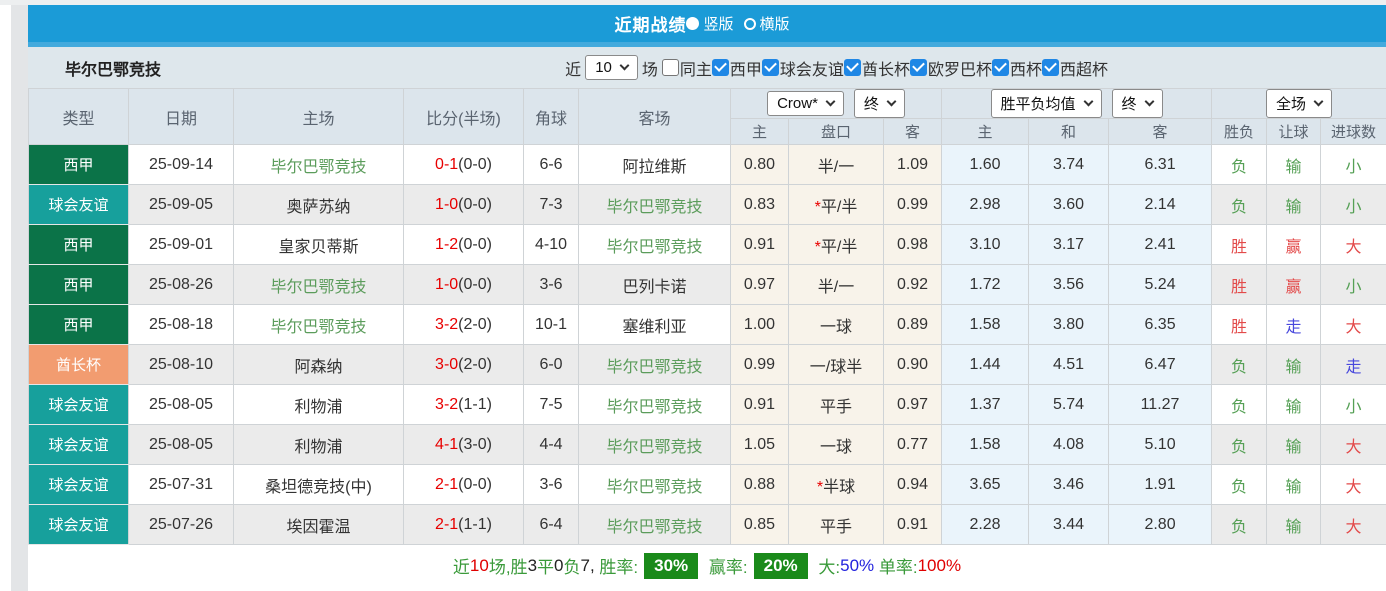 The image size is (1386, 591). What do you see at coordinates (671, 565) in the screenshot?
I see `stat-badge: 30%` at bounding box center [671, 565].